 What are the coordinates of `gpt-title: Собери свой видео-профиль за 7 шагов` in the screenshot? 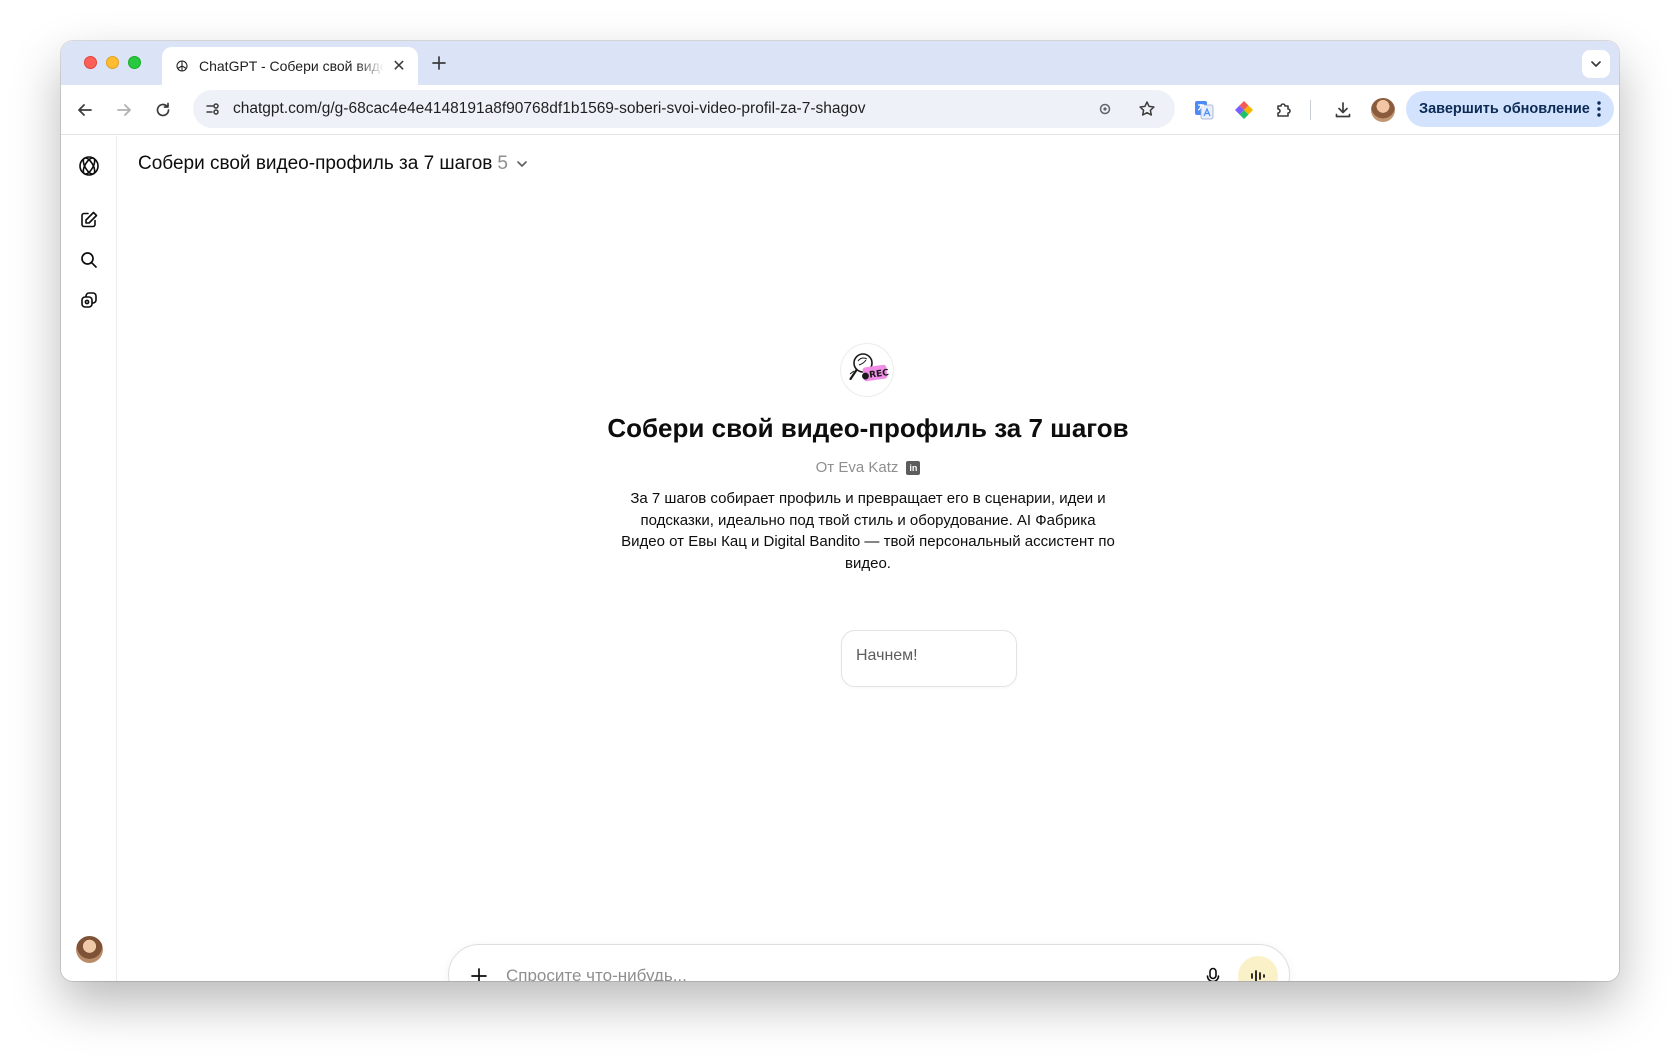 It's located at (868, 428).